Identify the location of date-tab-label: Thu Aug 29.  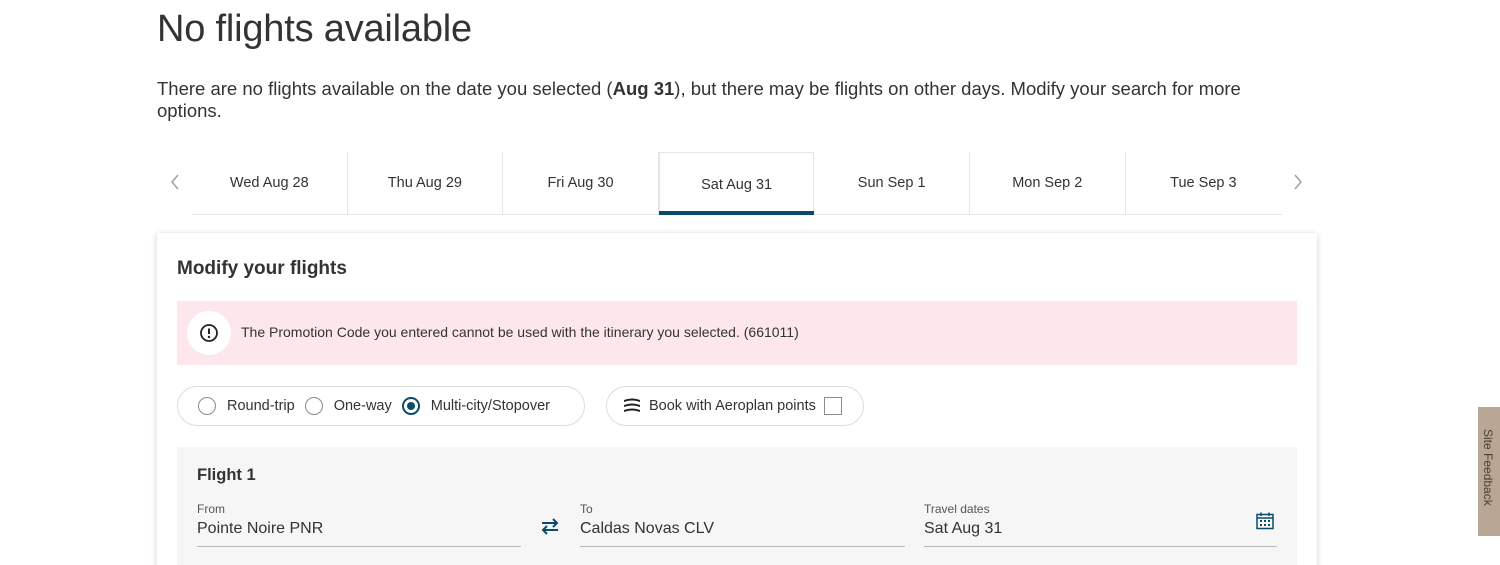
(424, 183).